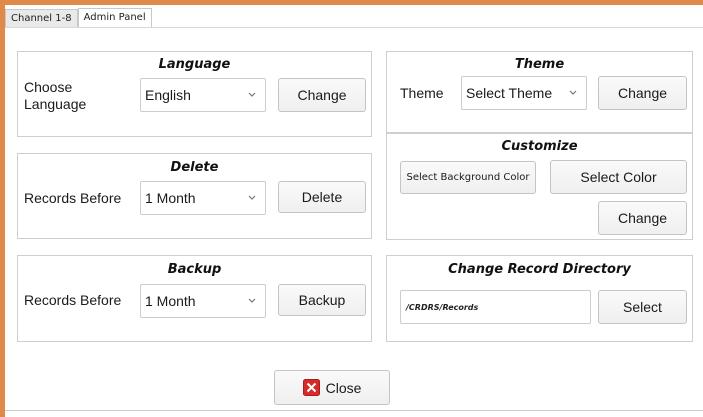 The height and width of the screenshot is (417, 703). I want to click on select-directory-button: Select, so click(642, 307).